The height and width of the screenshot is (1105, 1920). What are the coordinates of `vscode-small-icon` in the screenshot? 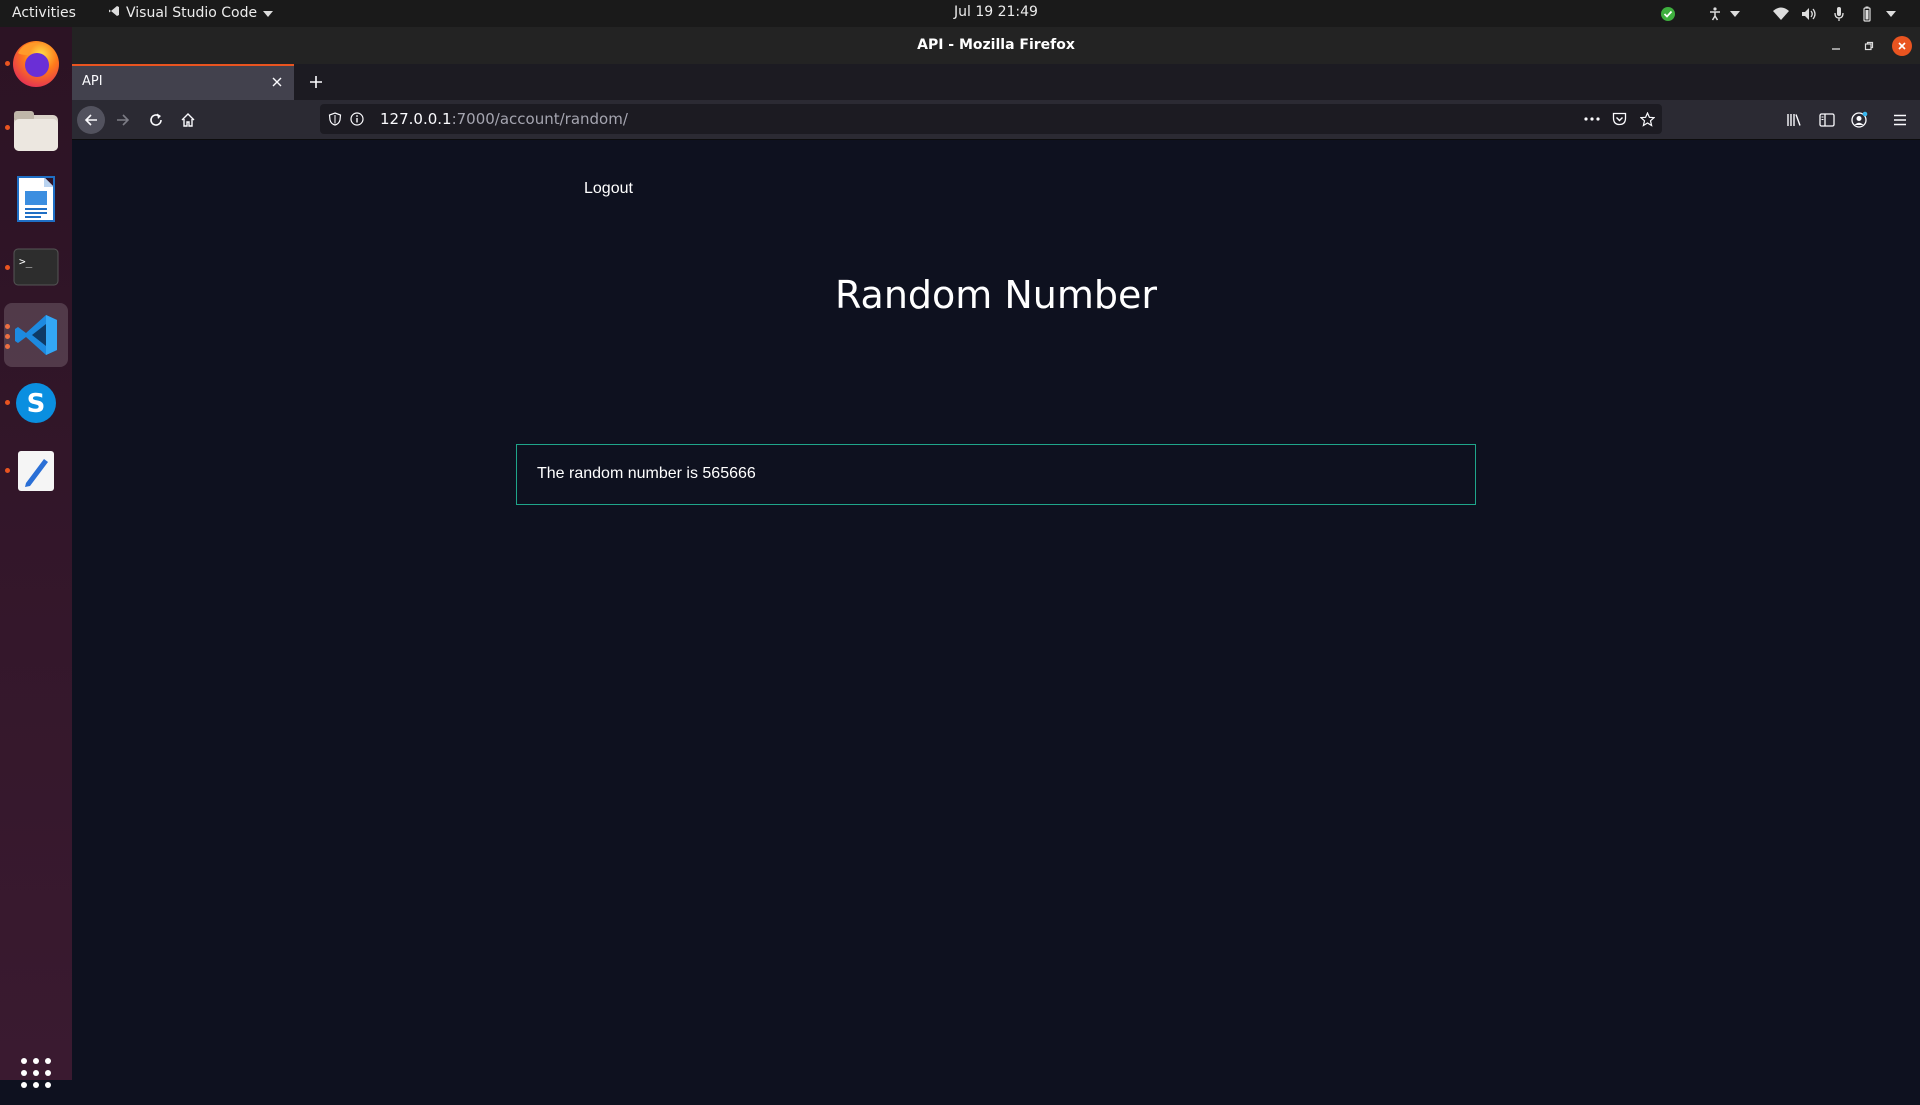 It's located at (114, 13).